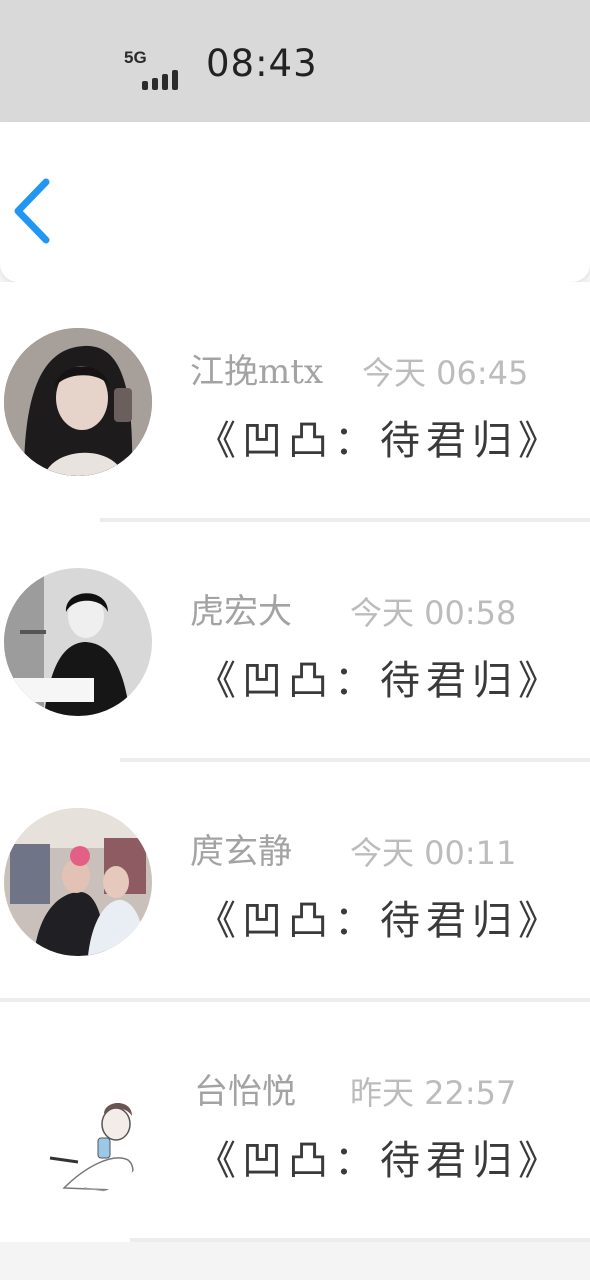  Describe the element at coordinates (445, 373) in the screenshot. I see `message-time: 今天 06:45` at that location.